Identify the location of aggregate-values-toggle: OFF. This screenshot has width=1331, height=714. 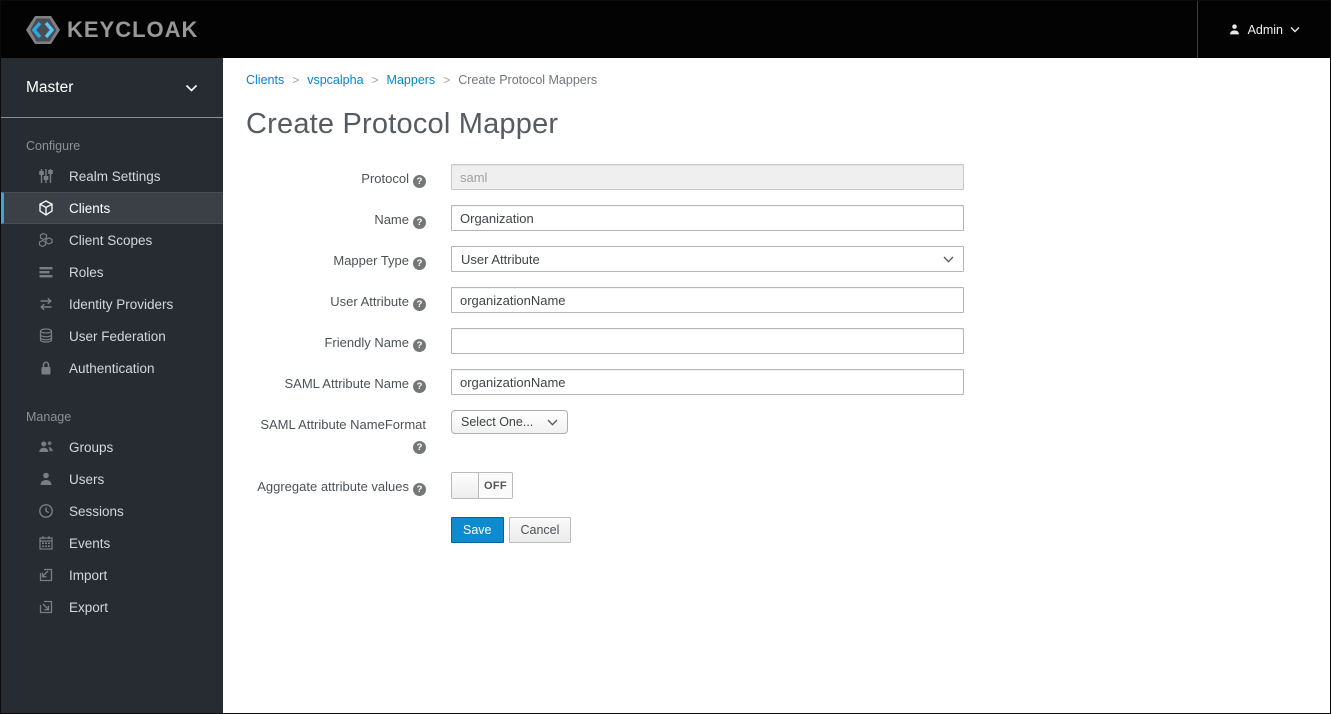
(482, 485).